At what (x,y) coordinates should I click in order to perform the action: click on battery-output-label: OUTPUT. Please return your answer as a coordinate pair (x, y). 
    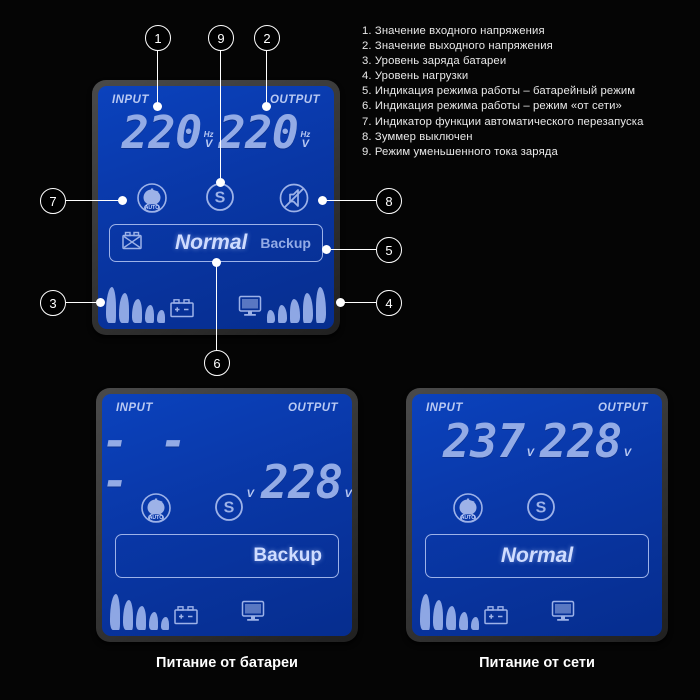
    Looking at the image, I should click on (312, 408).